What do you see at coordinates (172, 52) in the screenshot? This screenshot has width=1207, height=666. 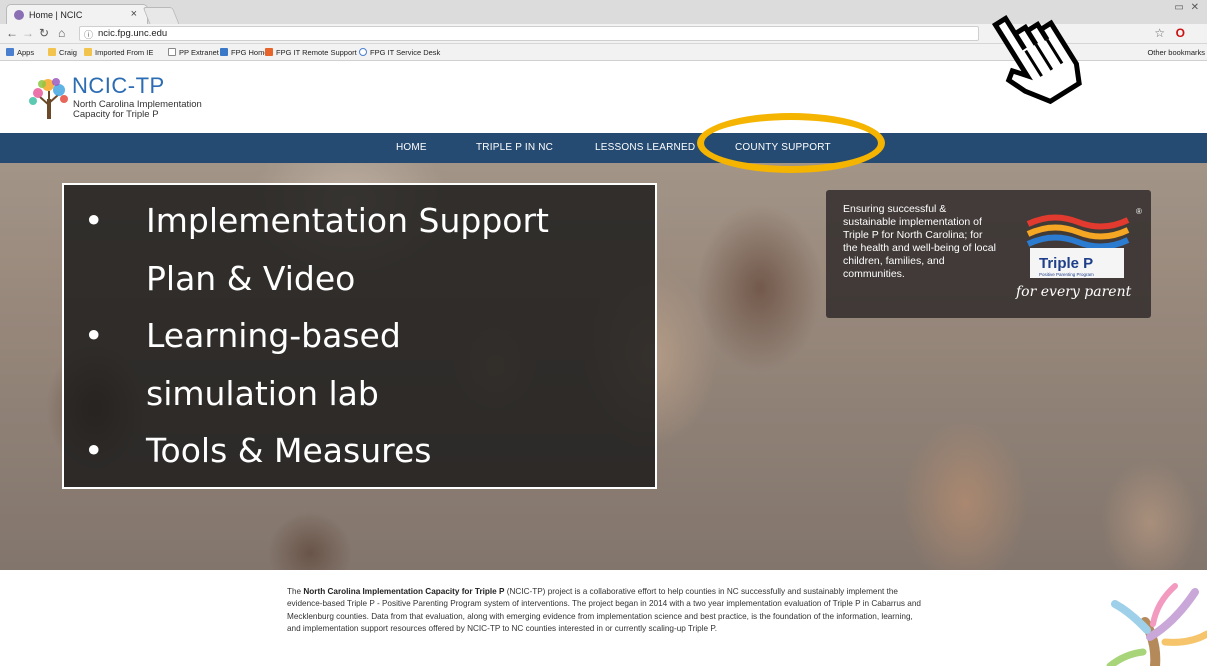 I see `page-icon` at bounding box center [172, 52].